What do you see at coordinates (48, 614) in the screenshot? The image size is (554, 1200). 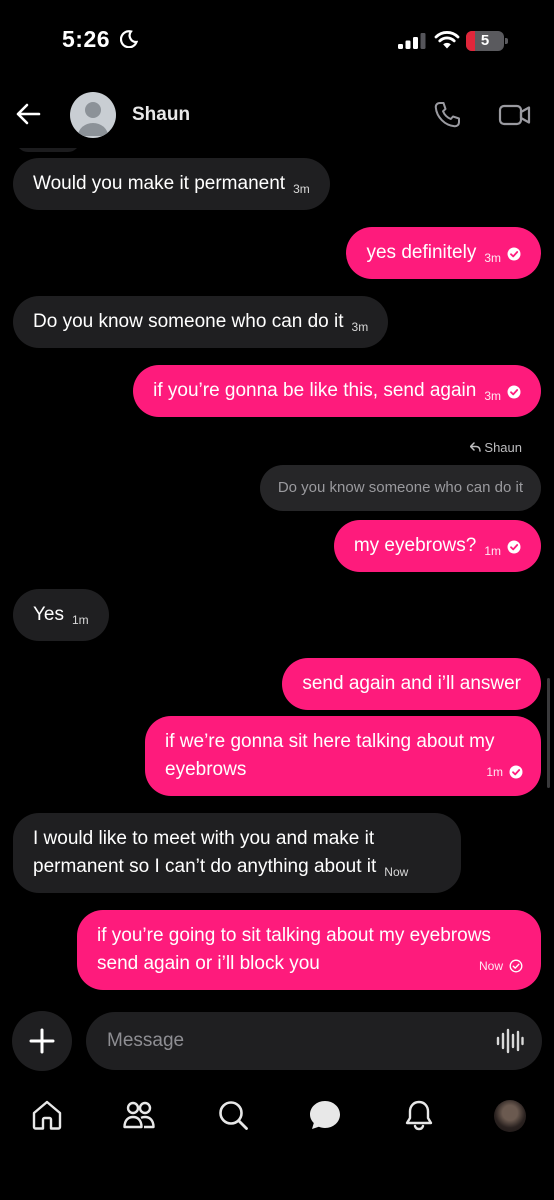 I see `message-text: Yes` at bounding box center [48, 614].